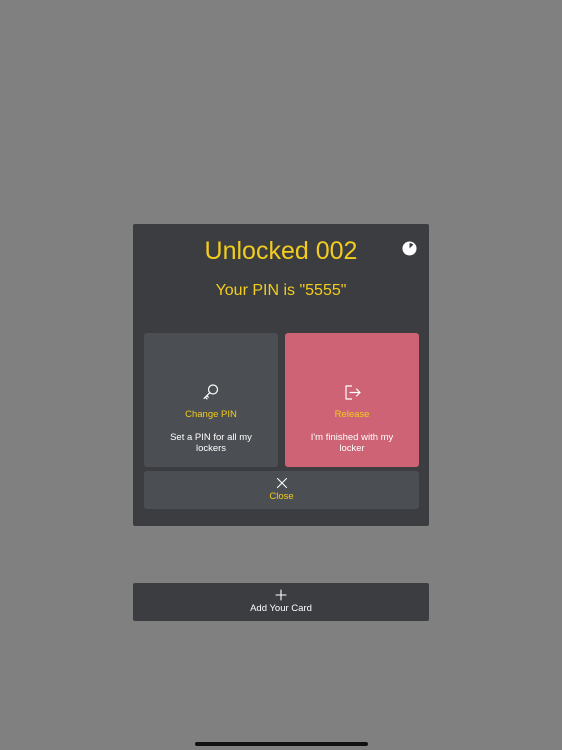 The image size is (562, 750). Describe the element at coordinates (281, 490) in the screenshot. I see `close-button: Close` at that location.